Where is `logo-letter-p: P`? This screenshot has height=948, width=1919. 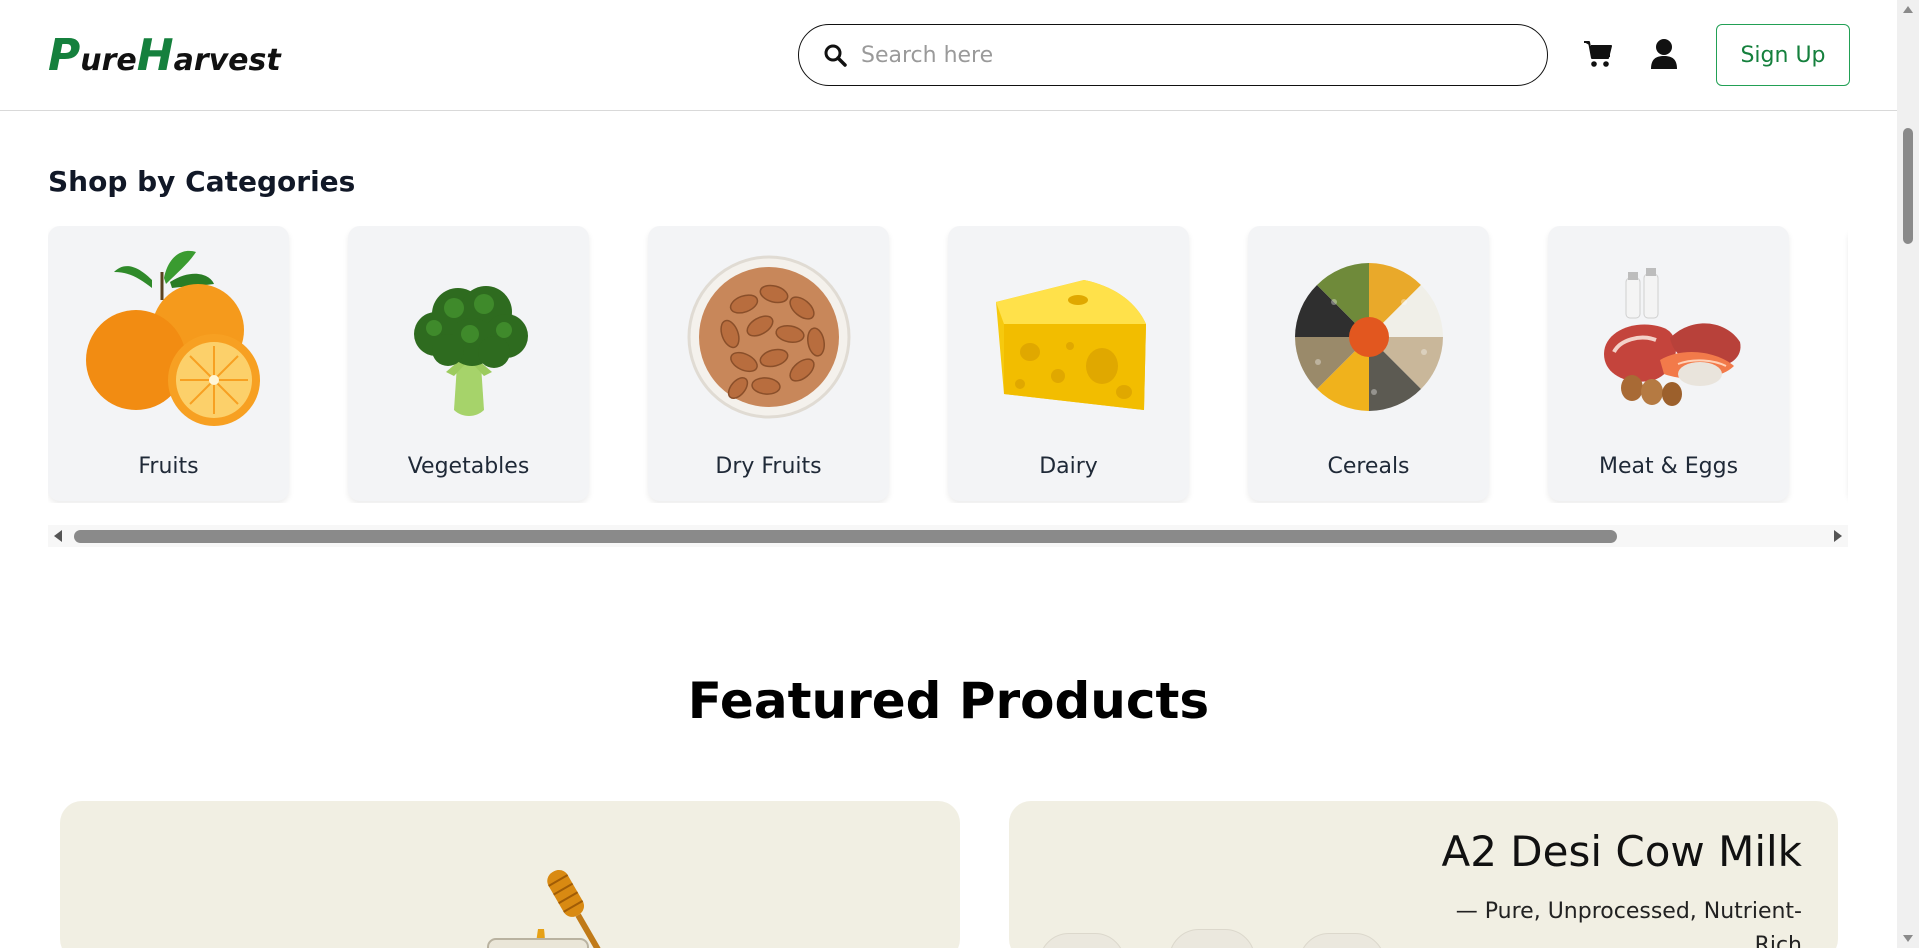 logo-letter-p: P is located at coordinates (64, 55).